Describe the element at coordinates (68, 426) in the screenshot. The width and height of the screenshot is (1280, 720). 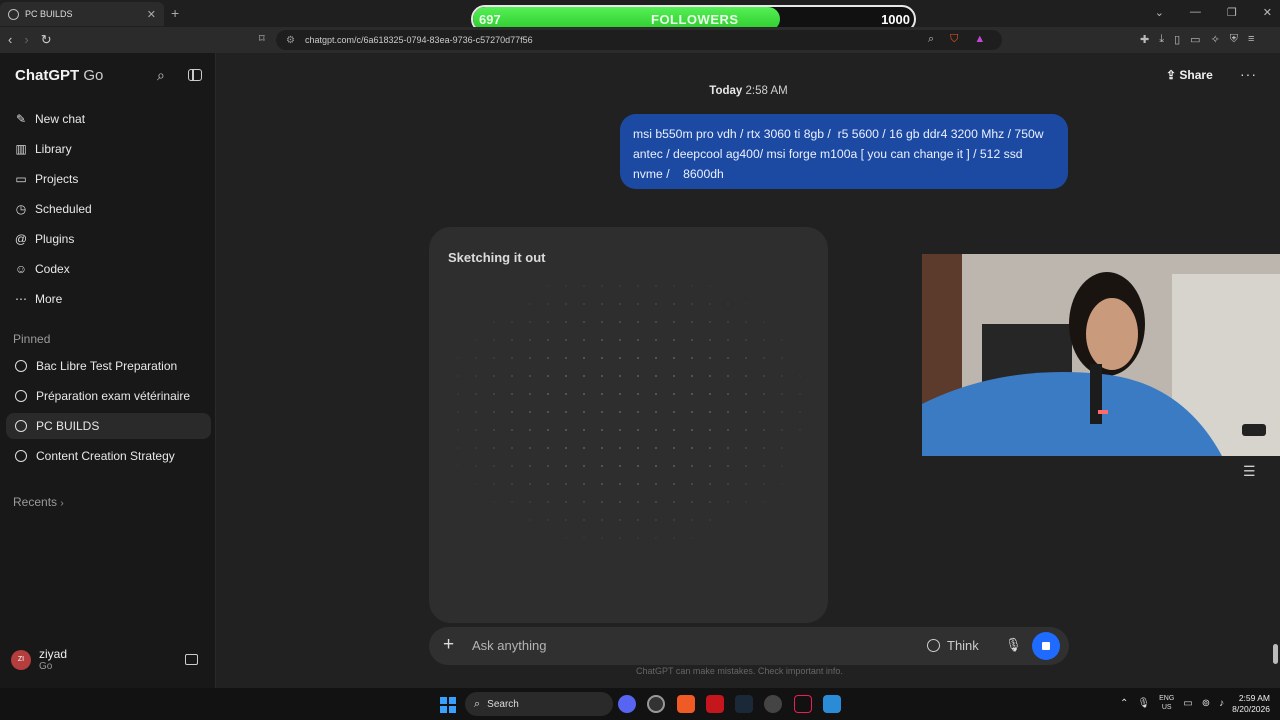
I see `pinned-chat-label: PC BUILDS` at that location.